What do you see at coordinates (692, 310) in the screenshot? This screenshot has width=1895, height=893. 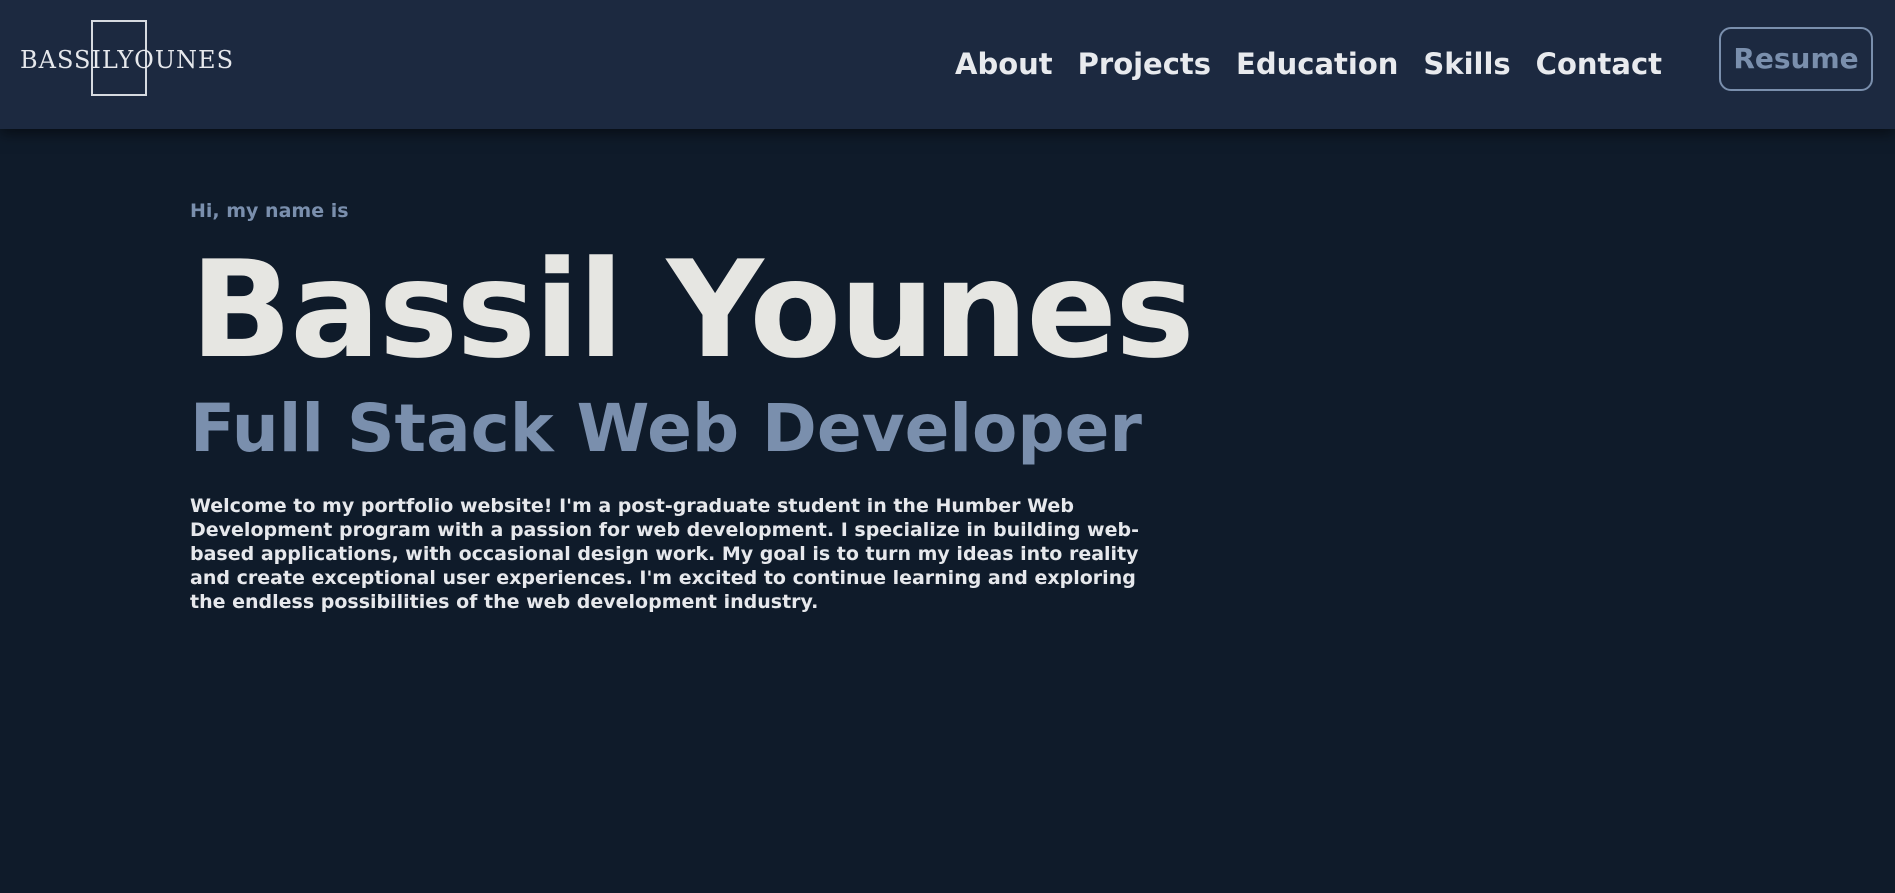 I see `hero-name: Bassil Younes` at bounding box center [692, 310].